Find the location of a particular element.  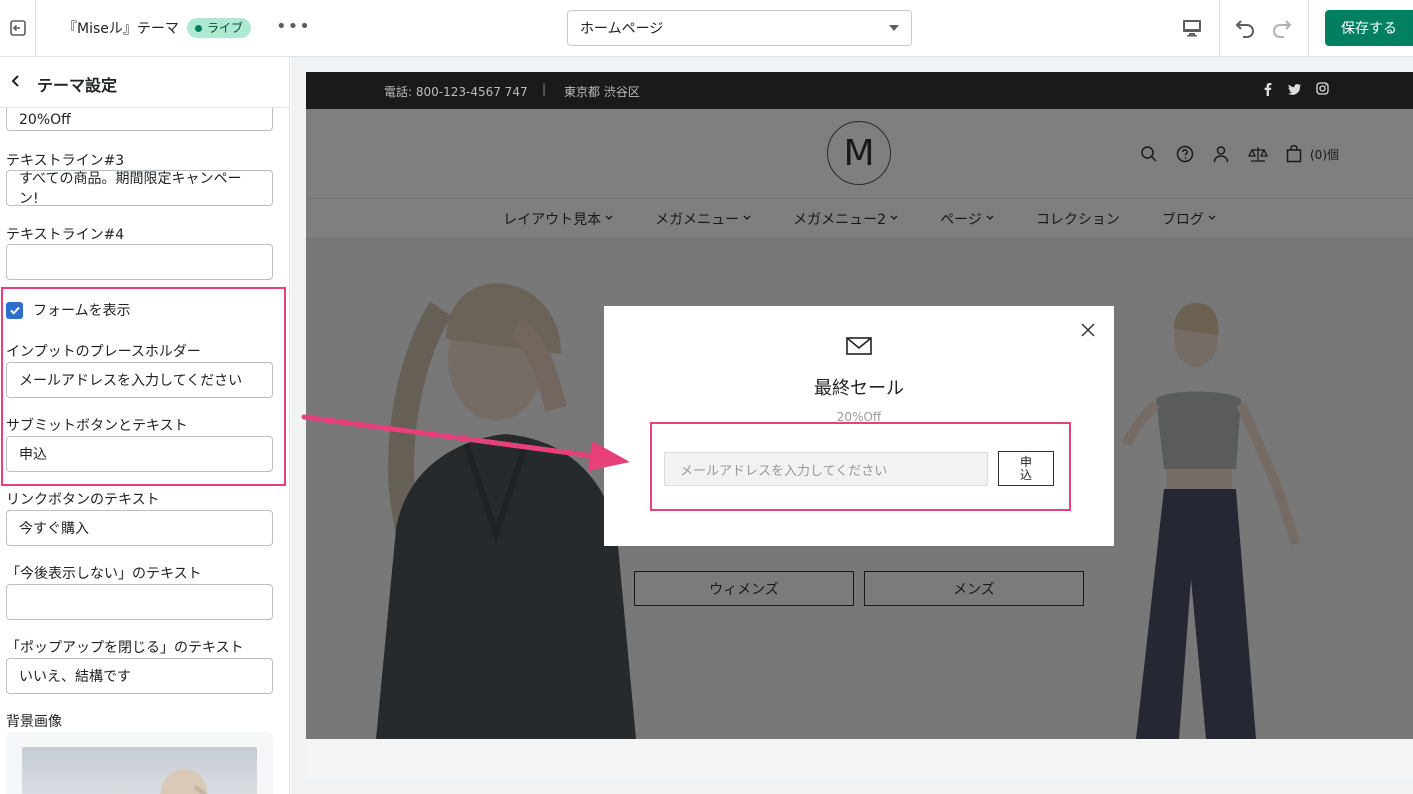

social-links is located at coordinates (1295, 89).